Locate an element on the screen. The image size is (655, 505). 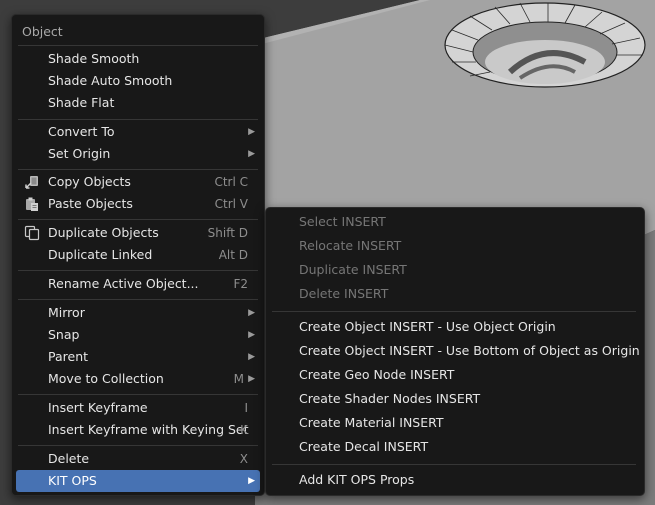
shortcut-label: M is located at coordinates (238, 379).